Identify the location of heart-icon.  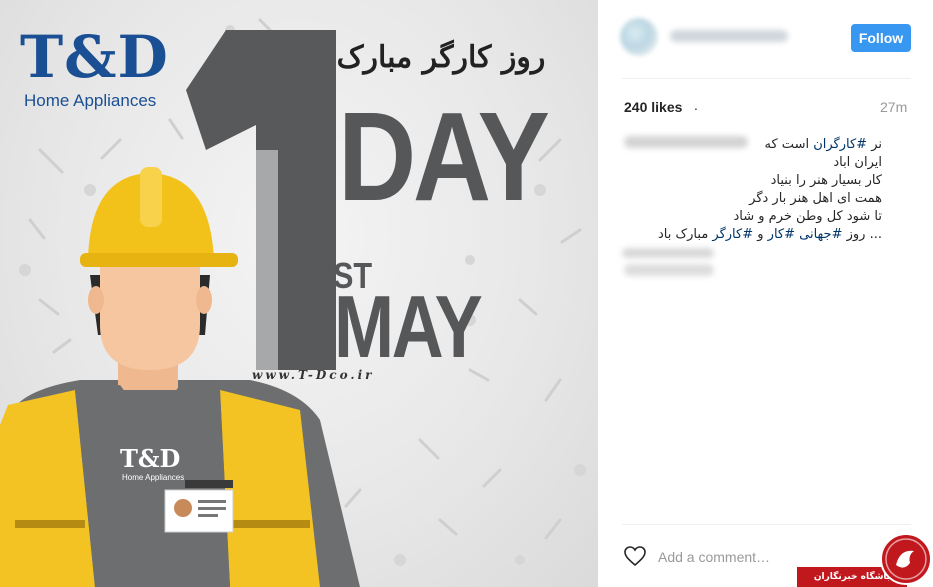
(635, 556).